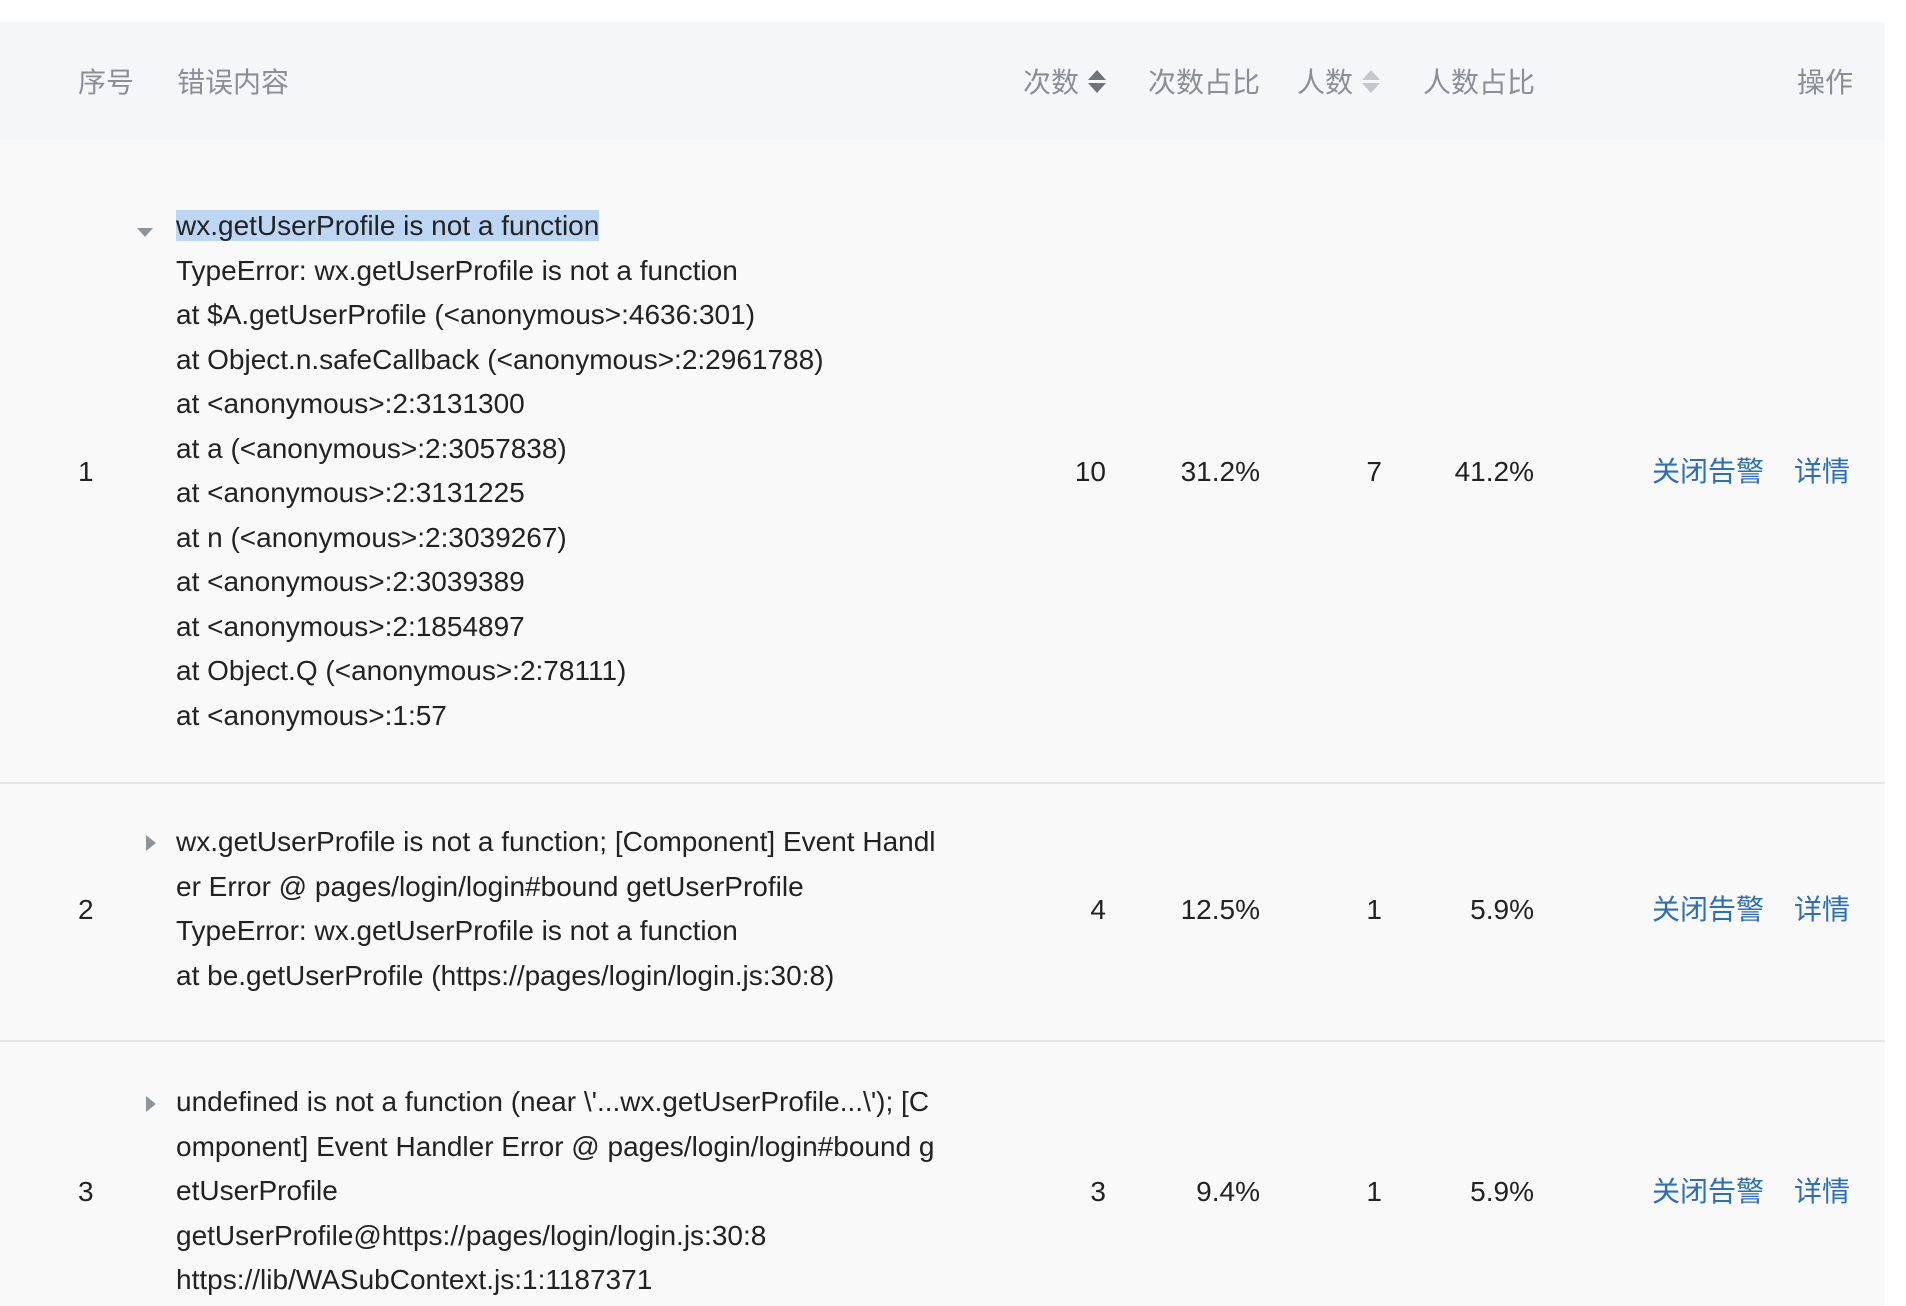  I want to click on error-line: at a (<anonymous>:2:3057838), so click(371, 448).